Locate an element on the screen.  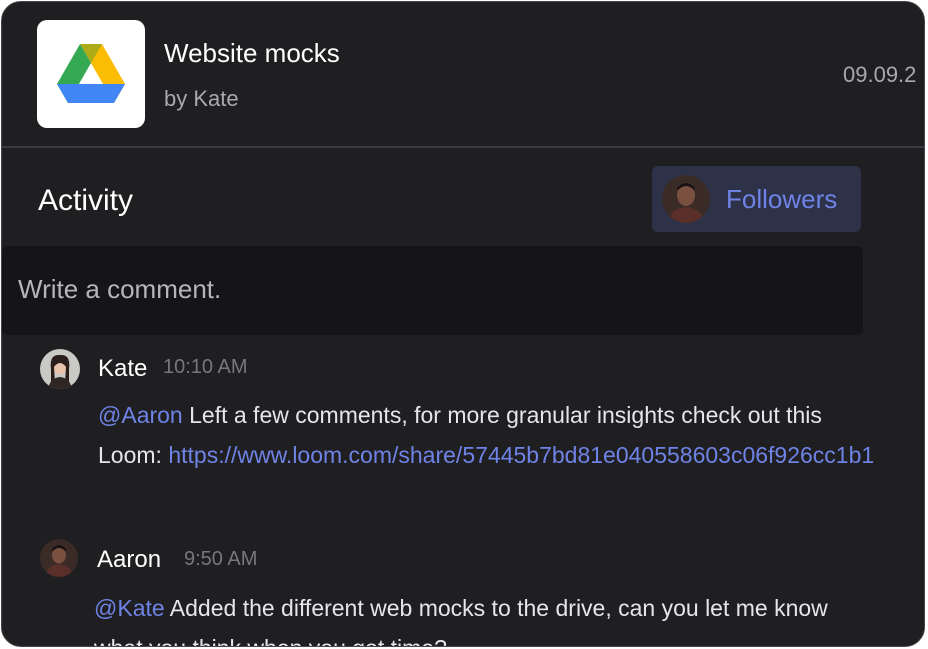
mention-link: @Aaron is located at coordinates (140, 415).